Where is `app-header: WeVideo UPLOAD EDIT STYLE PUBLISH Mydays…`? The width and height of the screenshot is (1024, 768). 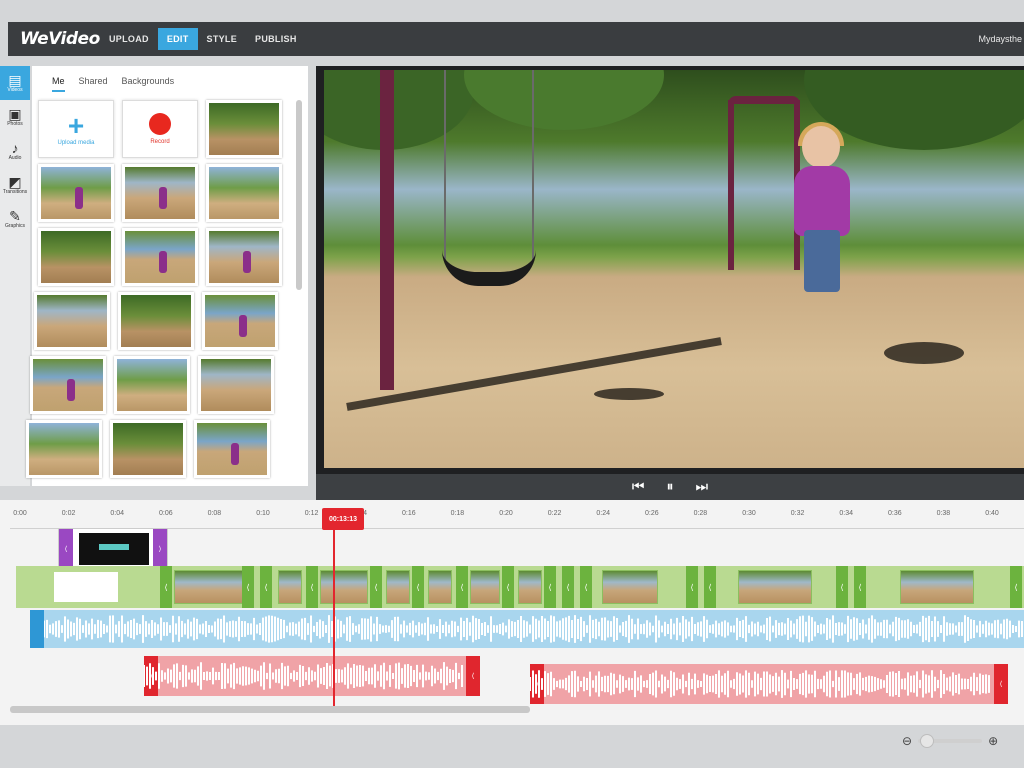
app-header: WeVideo UPLOAD EDIT STYLE PUBLISH Mydays… is located at coordinates (516, 39).